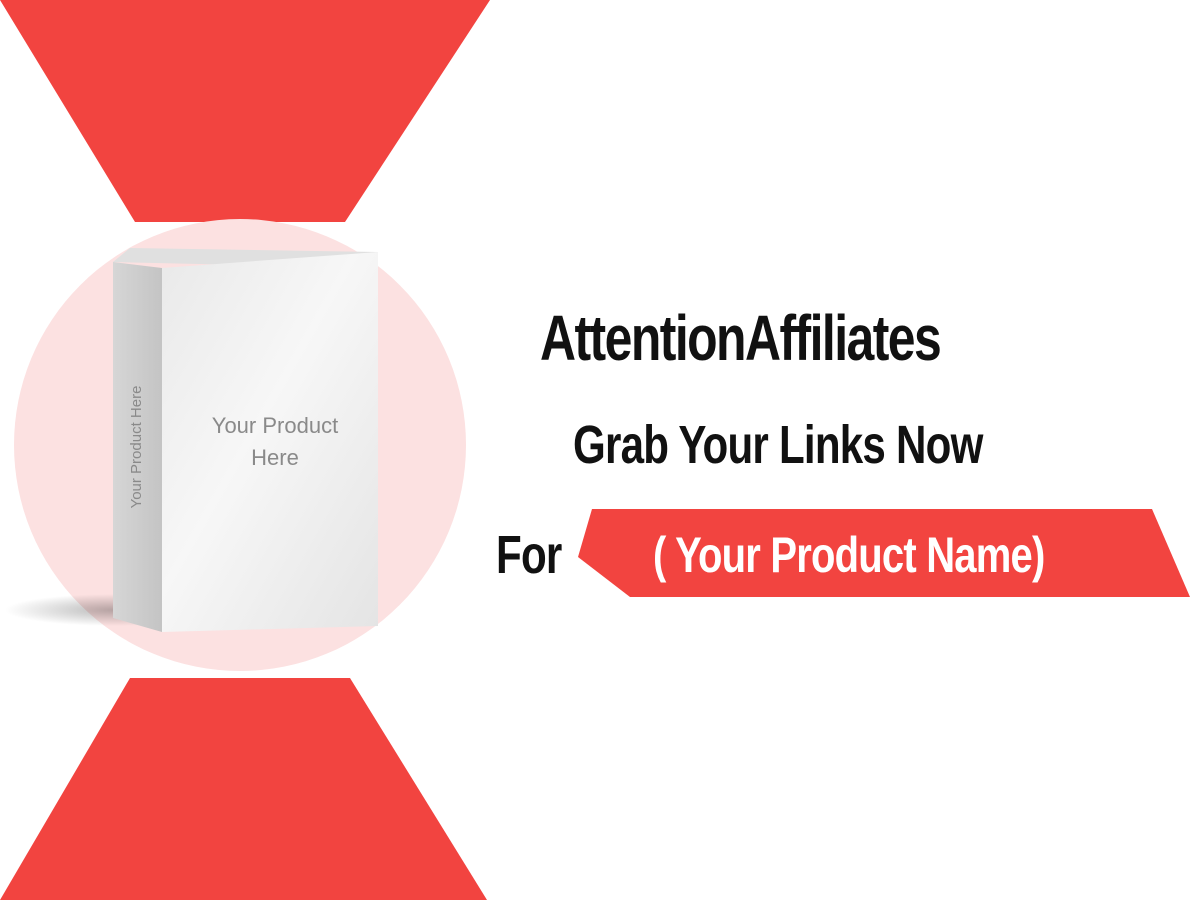 This screenshot has width=1200, height=900. What do you see at coordinates (778, 445) in the screenshot?
I see `tagline: Grab Your Links Now` at bounding box center [778, 445].